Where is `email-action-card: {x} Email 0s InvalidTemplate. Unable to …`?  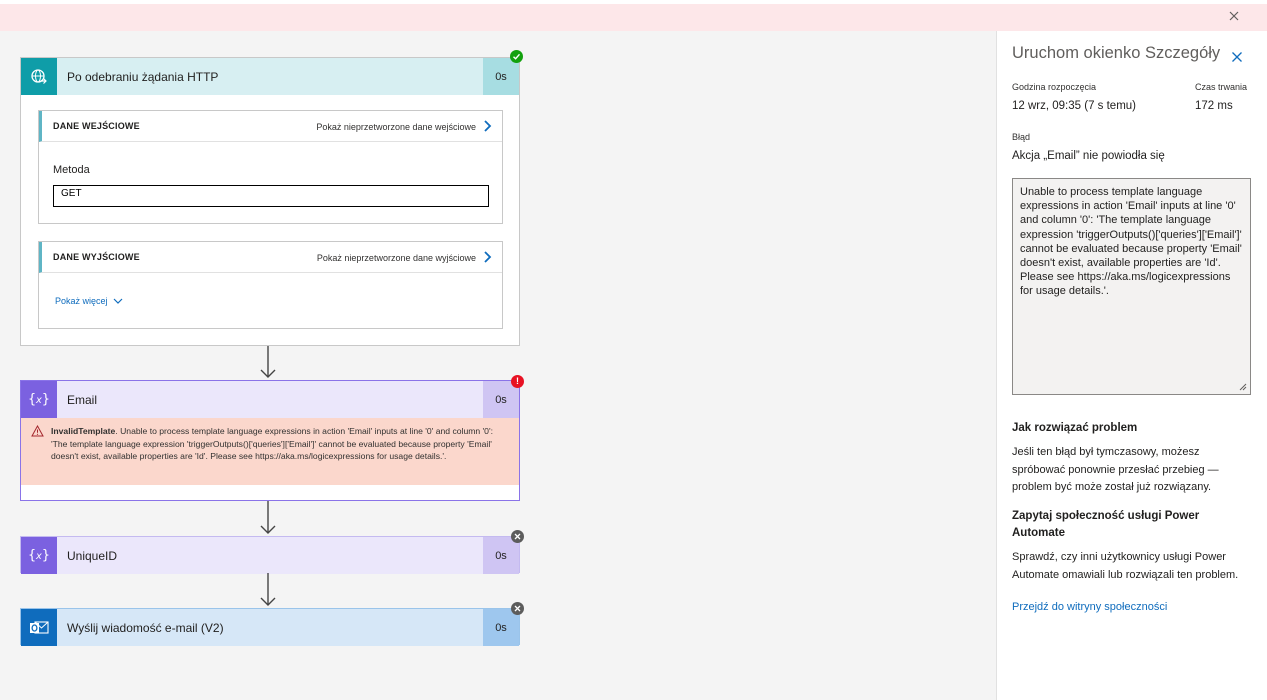
email-action-card: {x} Email 0s InvalidTemplate. Unable to … is located at coordinates (270, 440).